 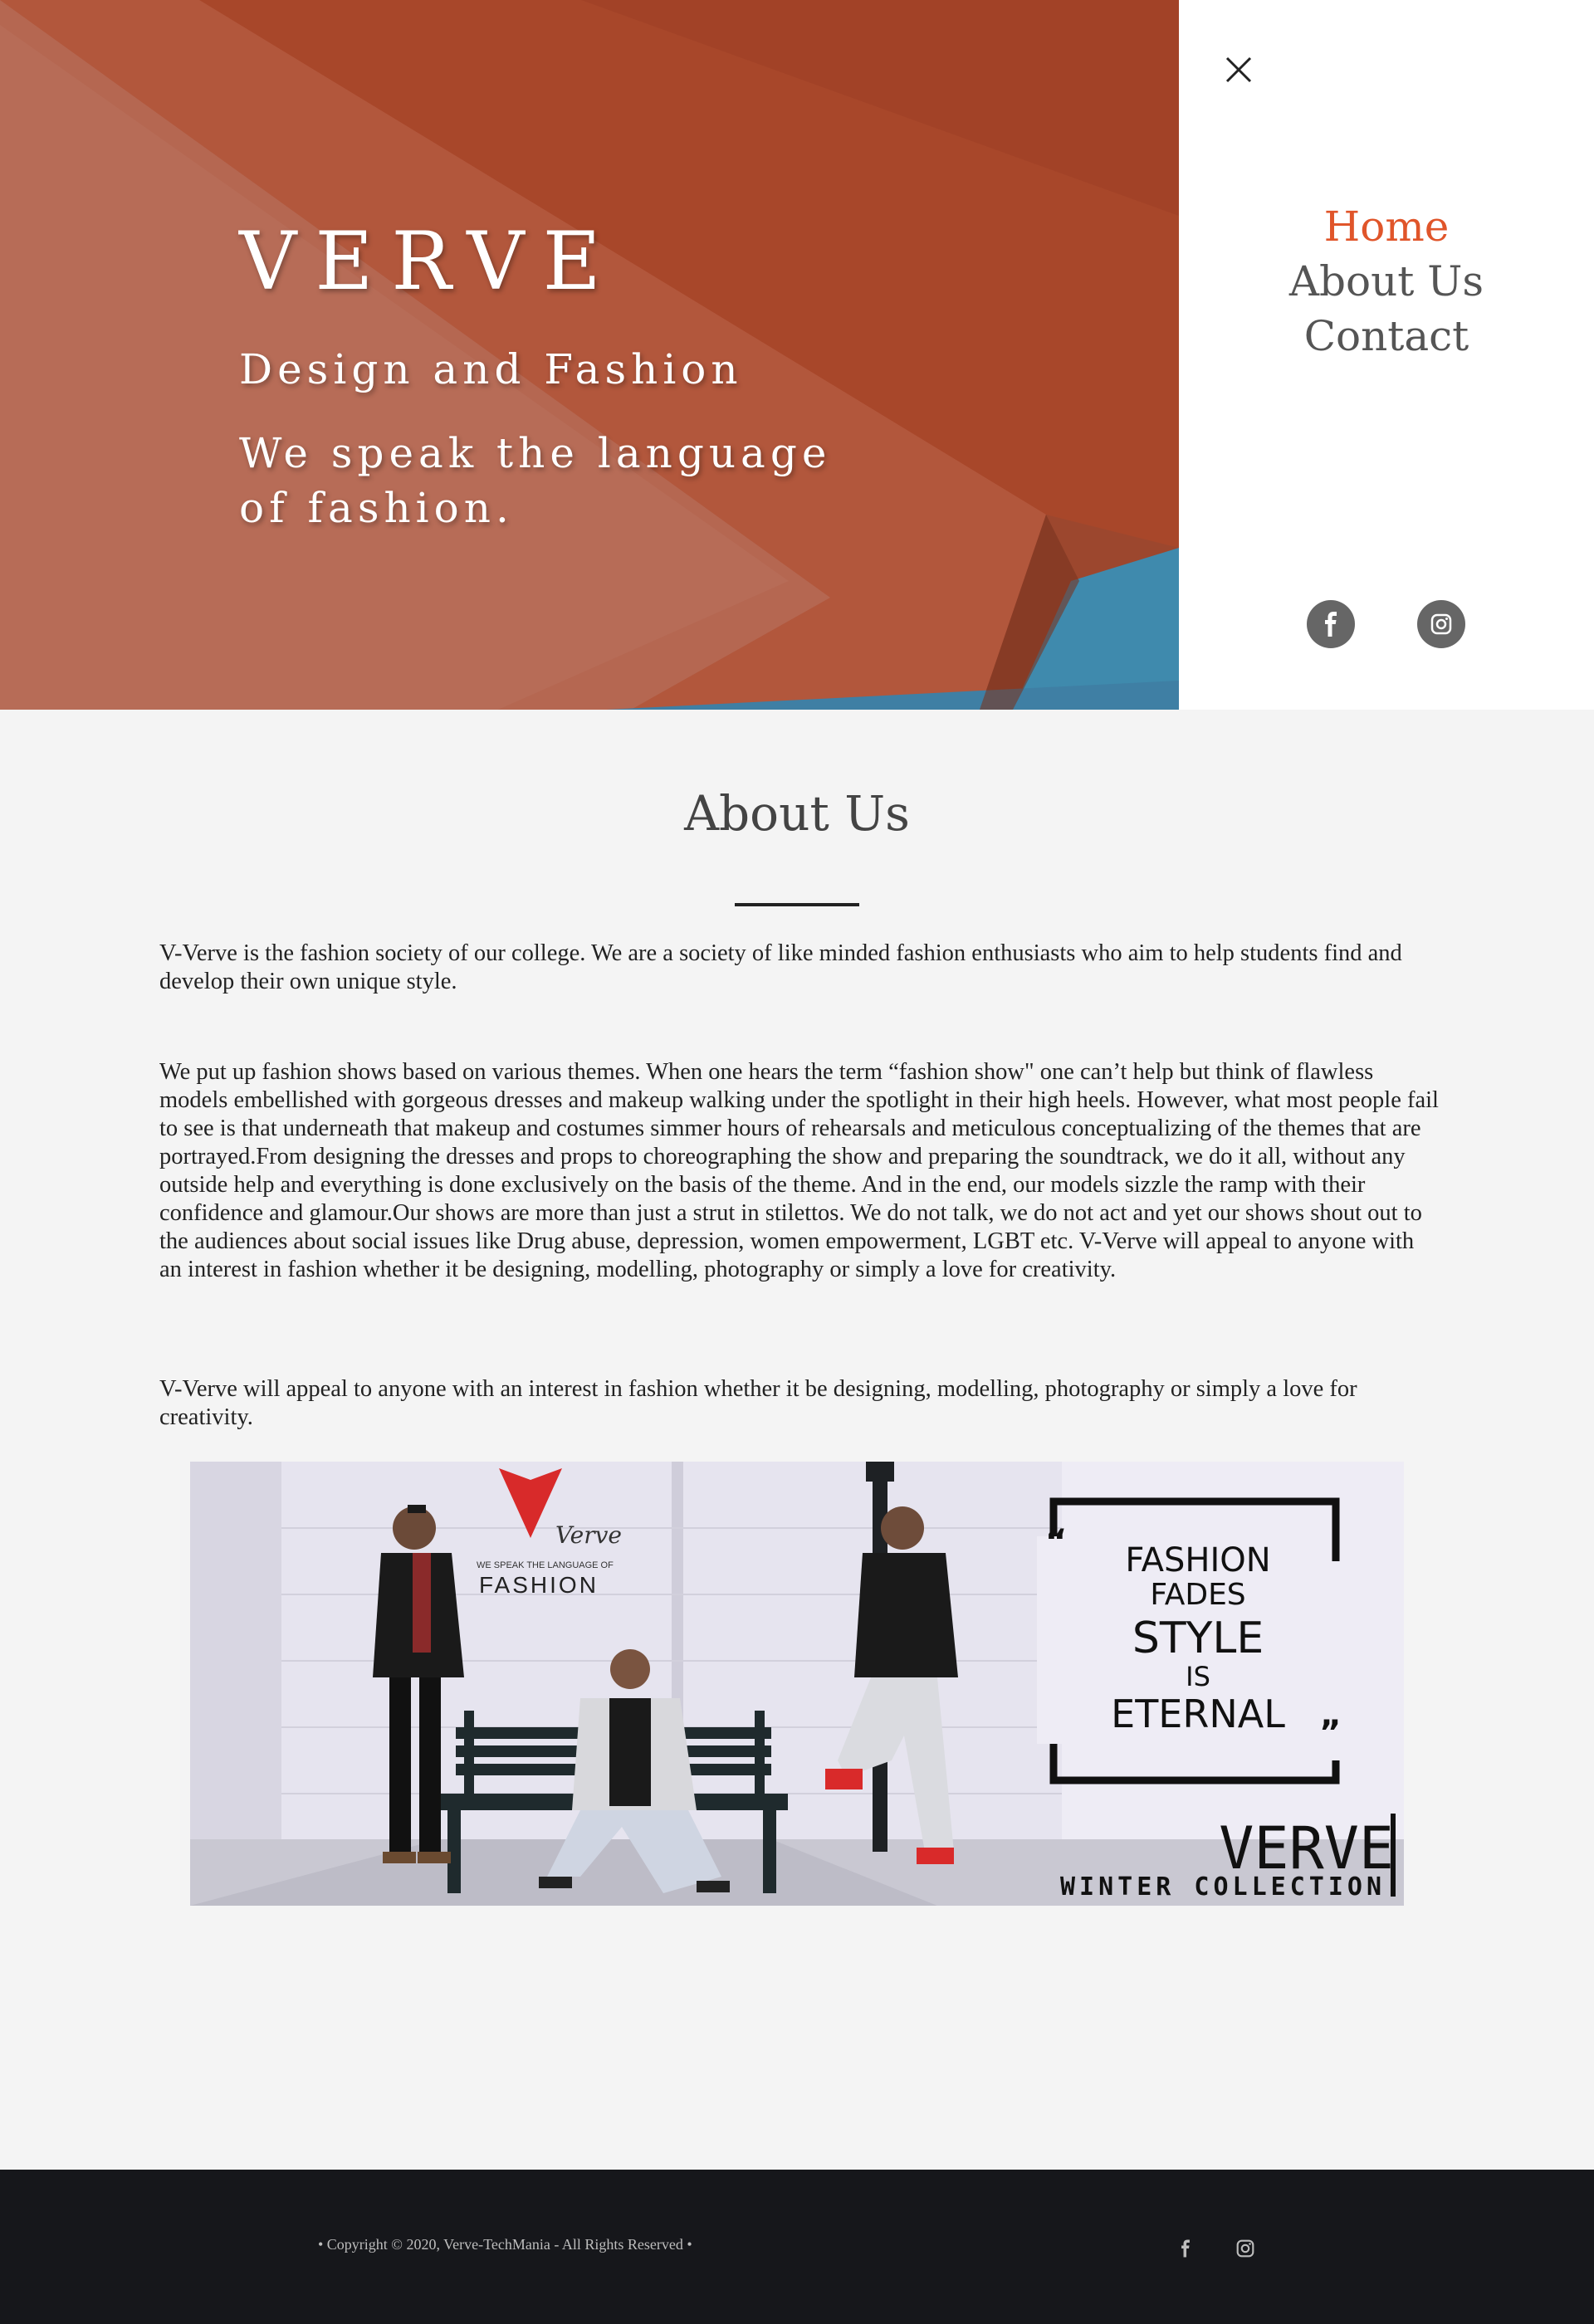 I want to click on brand-title: VERVE, so click(x=429, y=261).